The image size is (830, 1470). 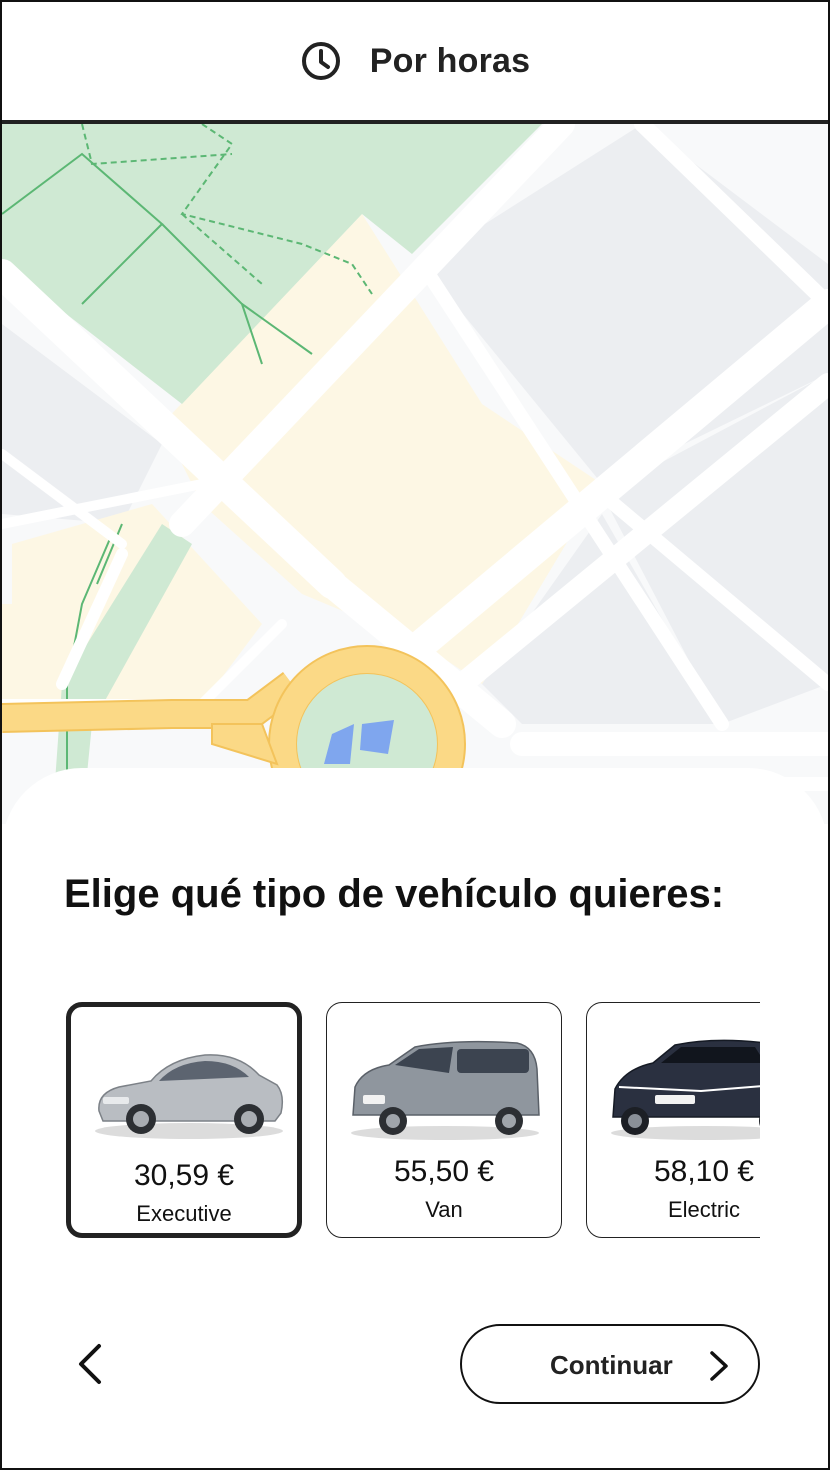 I want to click on clock-icon, so click(x=320, y=61).